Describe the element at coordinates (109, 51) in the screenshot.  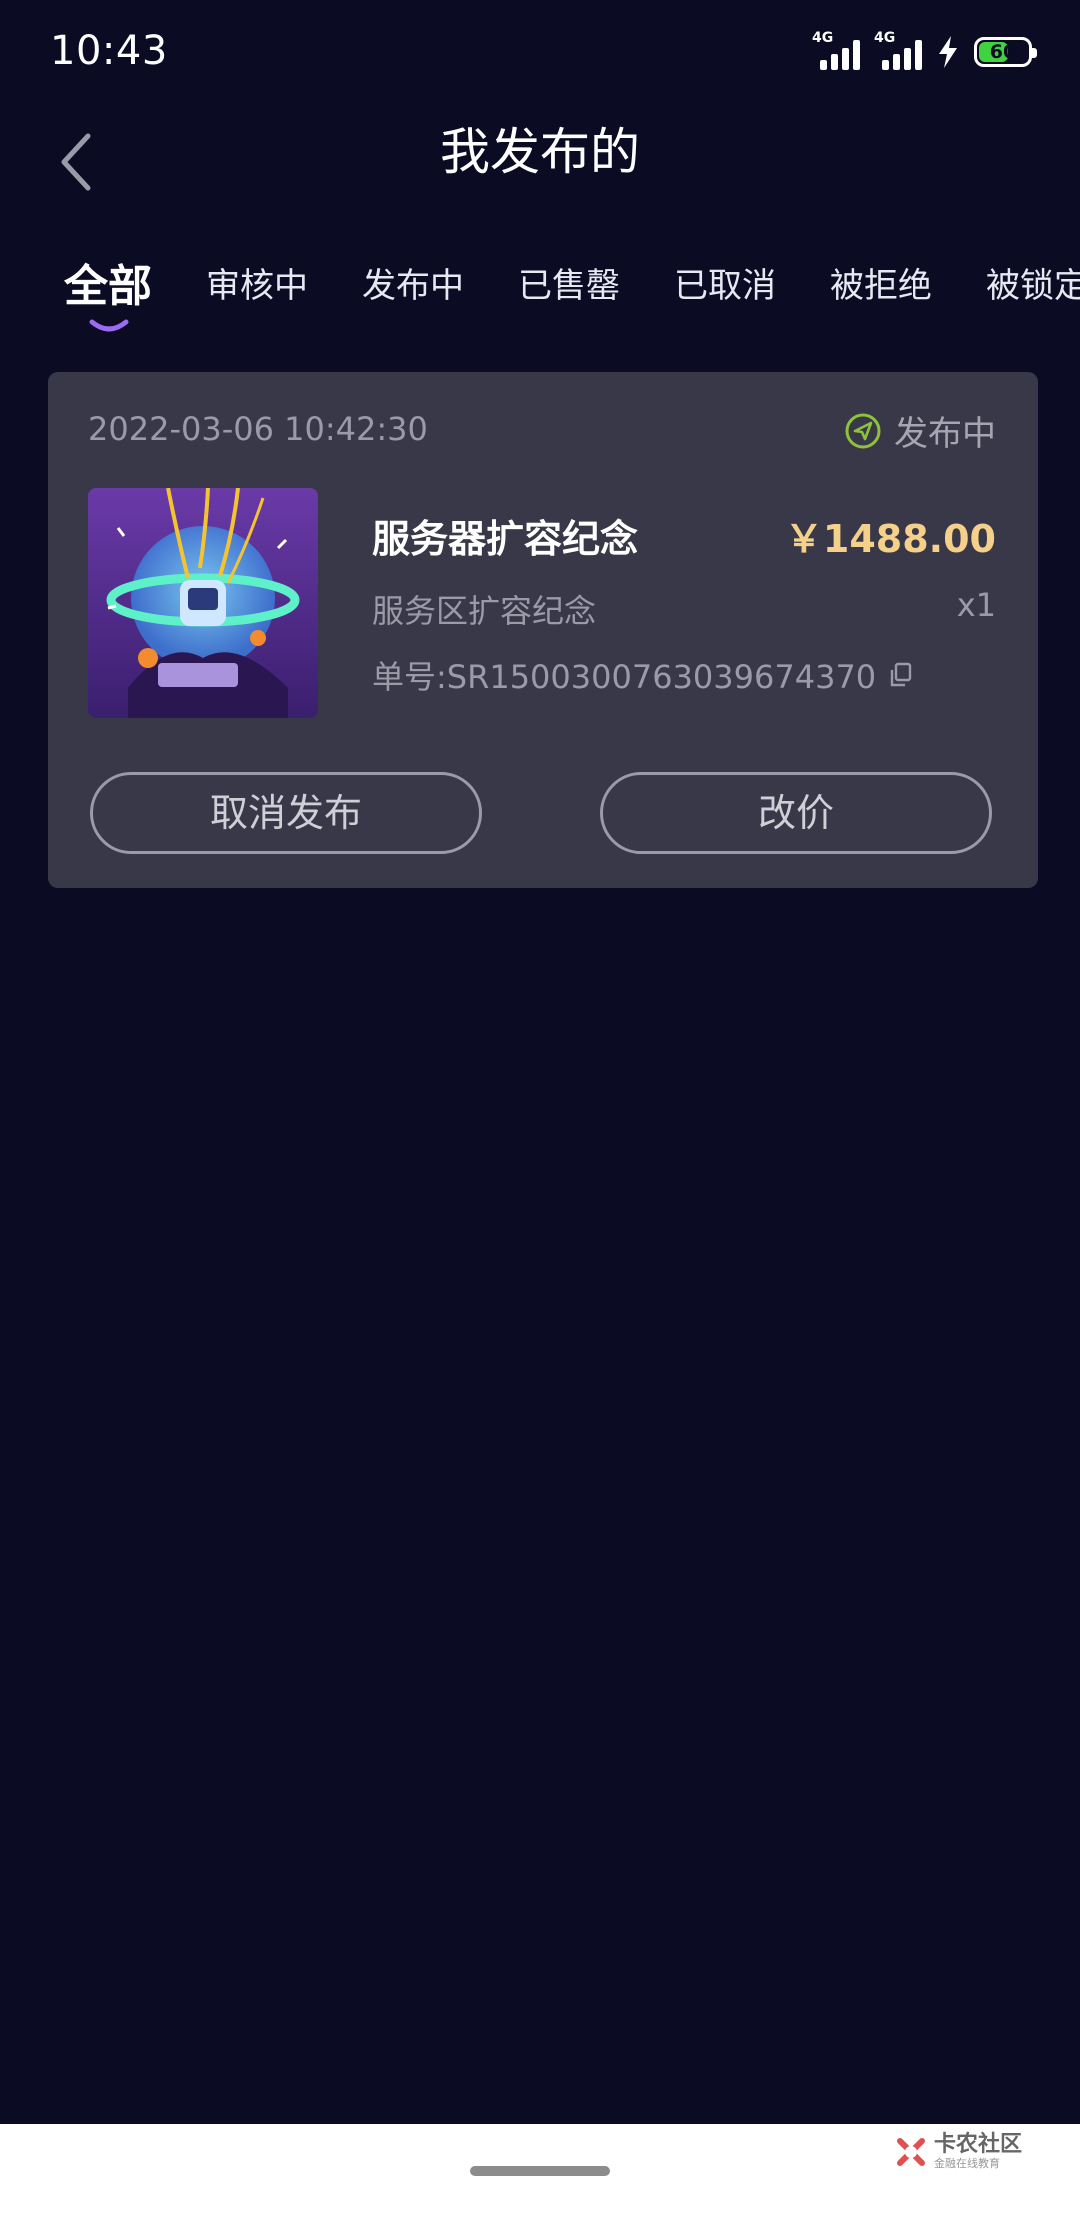
I see `status-time: 10:43` at that location.